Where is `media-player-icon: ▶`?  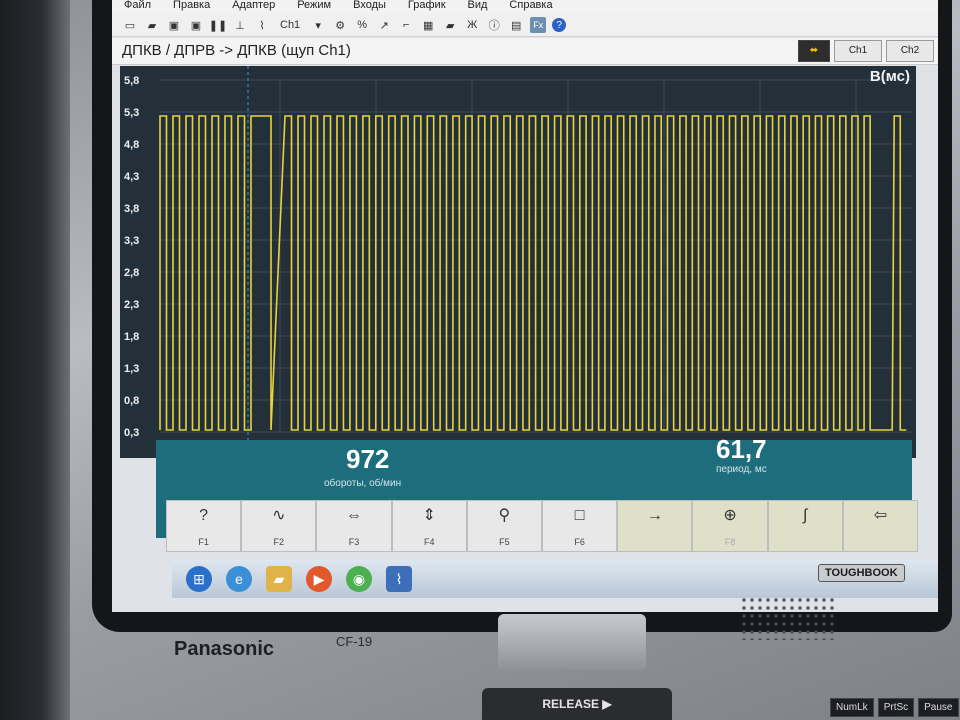
media-player-icon: ▶ is located at coordinates (319, 579).